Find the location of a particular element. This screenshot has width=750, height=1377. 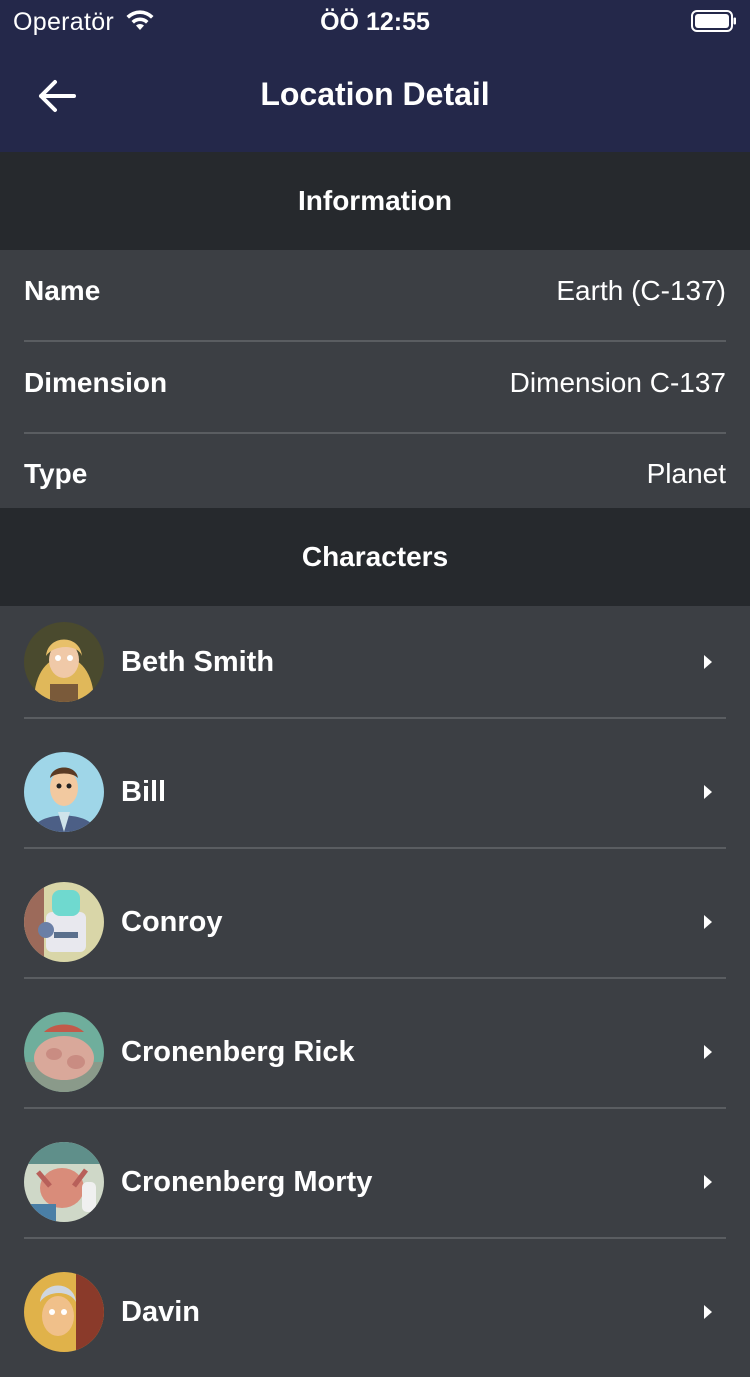

character-name: Cronenberg Morty is located at coordinates (247, 1181).